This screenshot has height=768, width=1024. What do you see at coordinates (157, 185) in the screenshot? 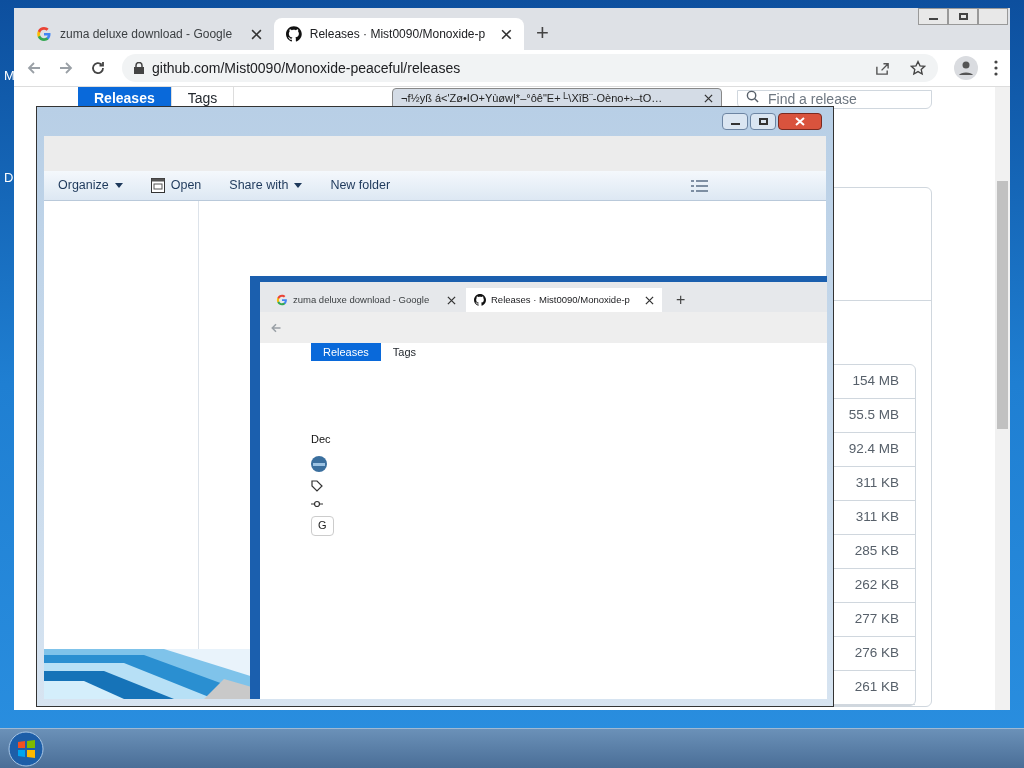
I see `window-icon` at bounding box center [157, 185].